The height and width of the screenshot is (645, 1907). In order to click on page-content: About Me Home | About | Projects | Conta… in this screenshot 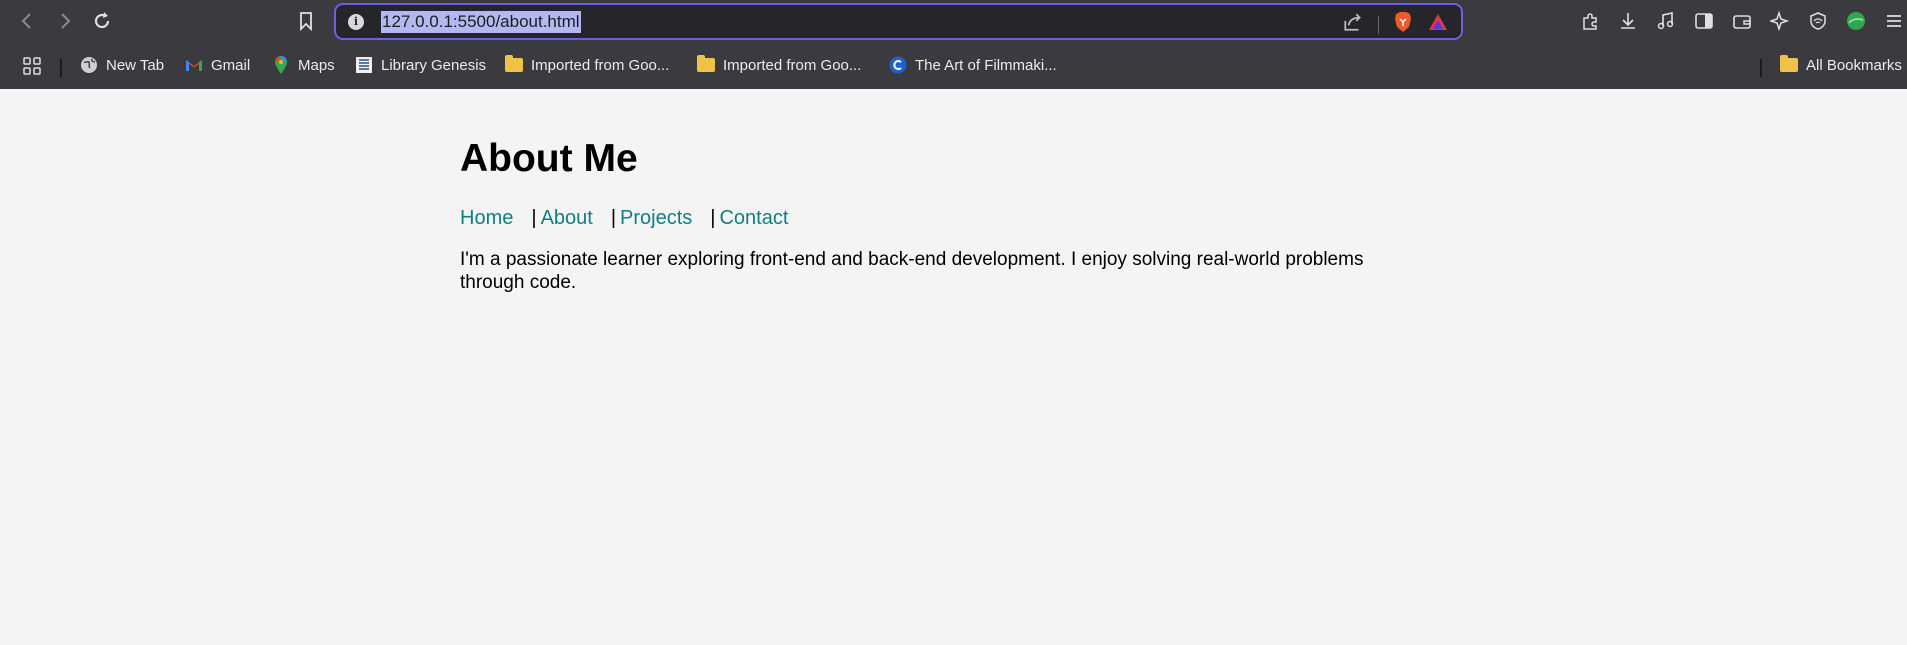, I will do `click(960, 215)`.